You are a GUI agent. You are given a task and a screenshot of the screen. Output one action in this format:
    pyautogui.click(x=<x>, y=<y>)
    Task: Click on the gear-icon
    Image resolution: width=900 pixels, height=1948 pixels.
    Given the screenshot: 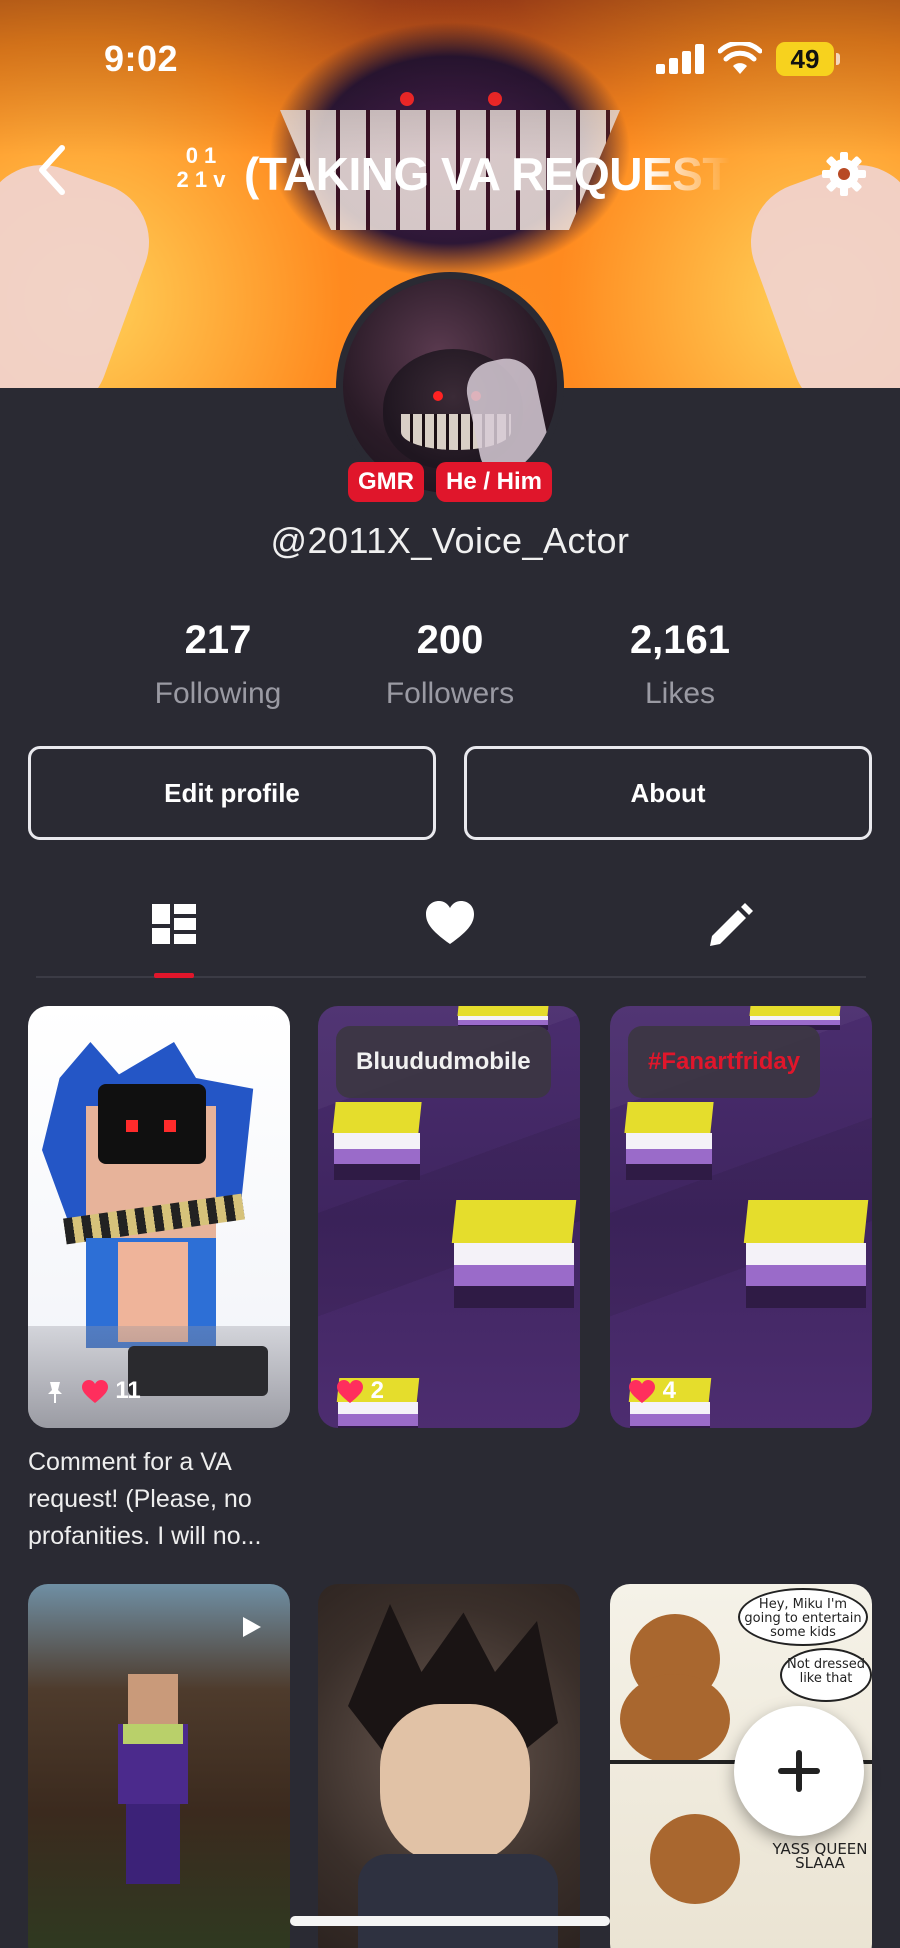 What is the action you would take?
    pyautogui.click(x=844, y=174)
    